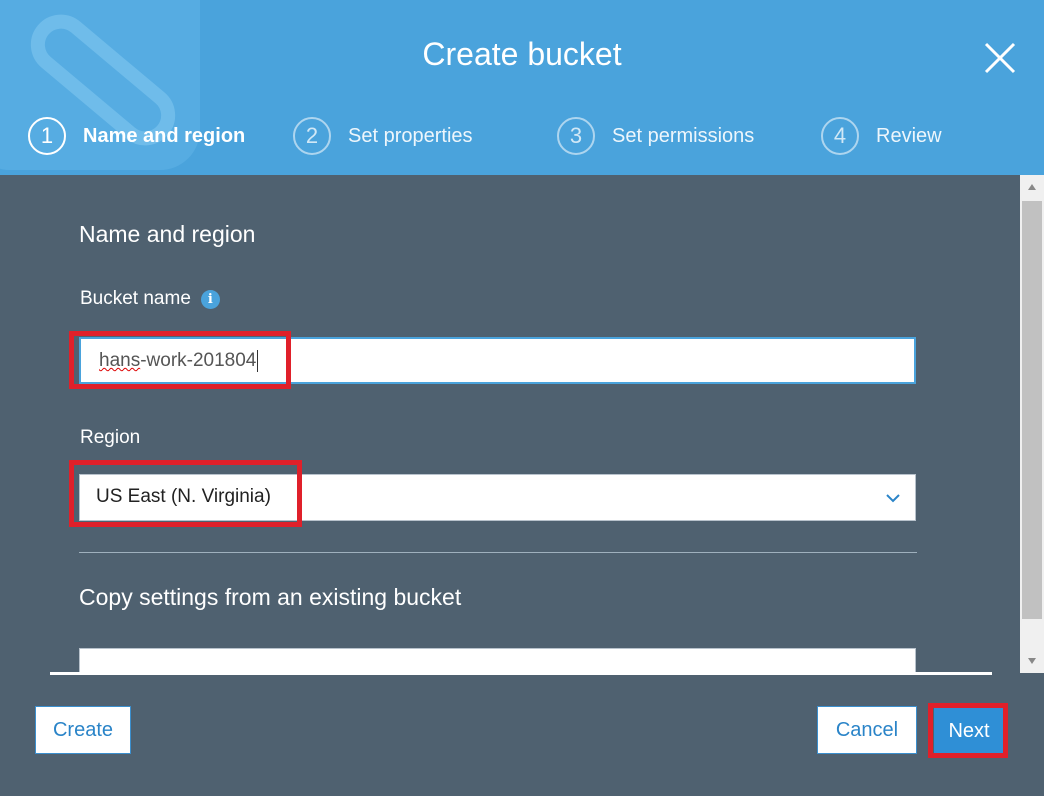 This screenshot has width=1044, height=796. Describe the element at coordinates (1000, 58) in the screenshot. I see `close-icon` at that location.